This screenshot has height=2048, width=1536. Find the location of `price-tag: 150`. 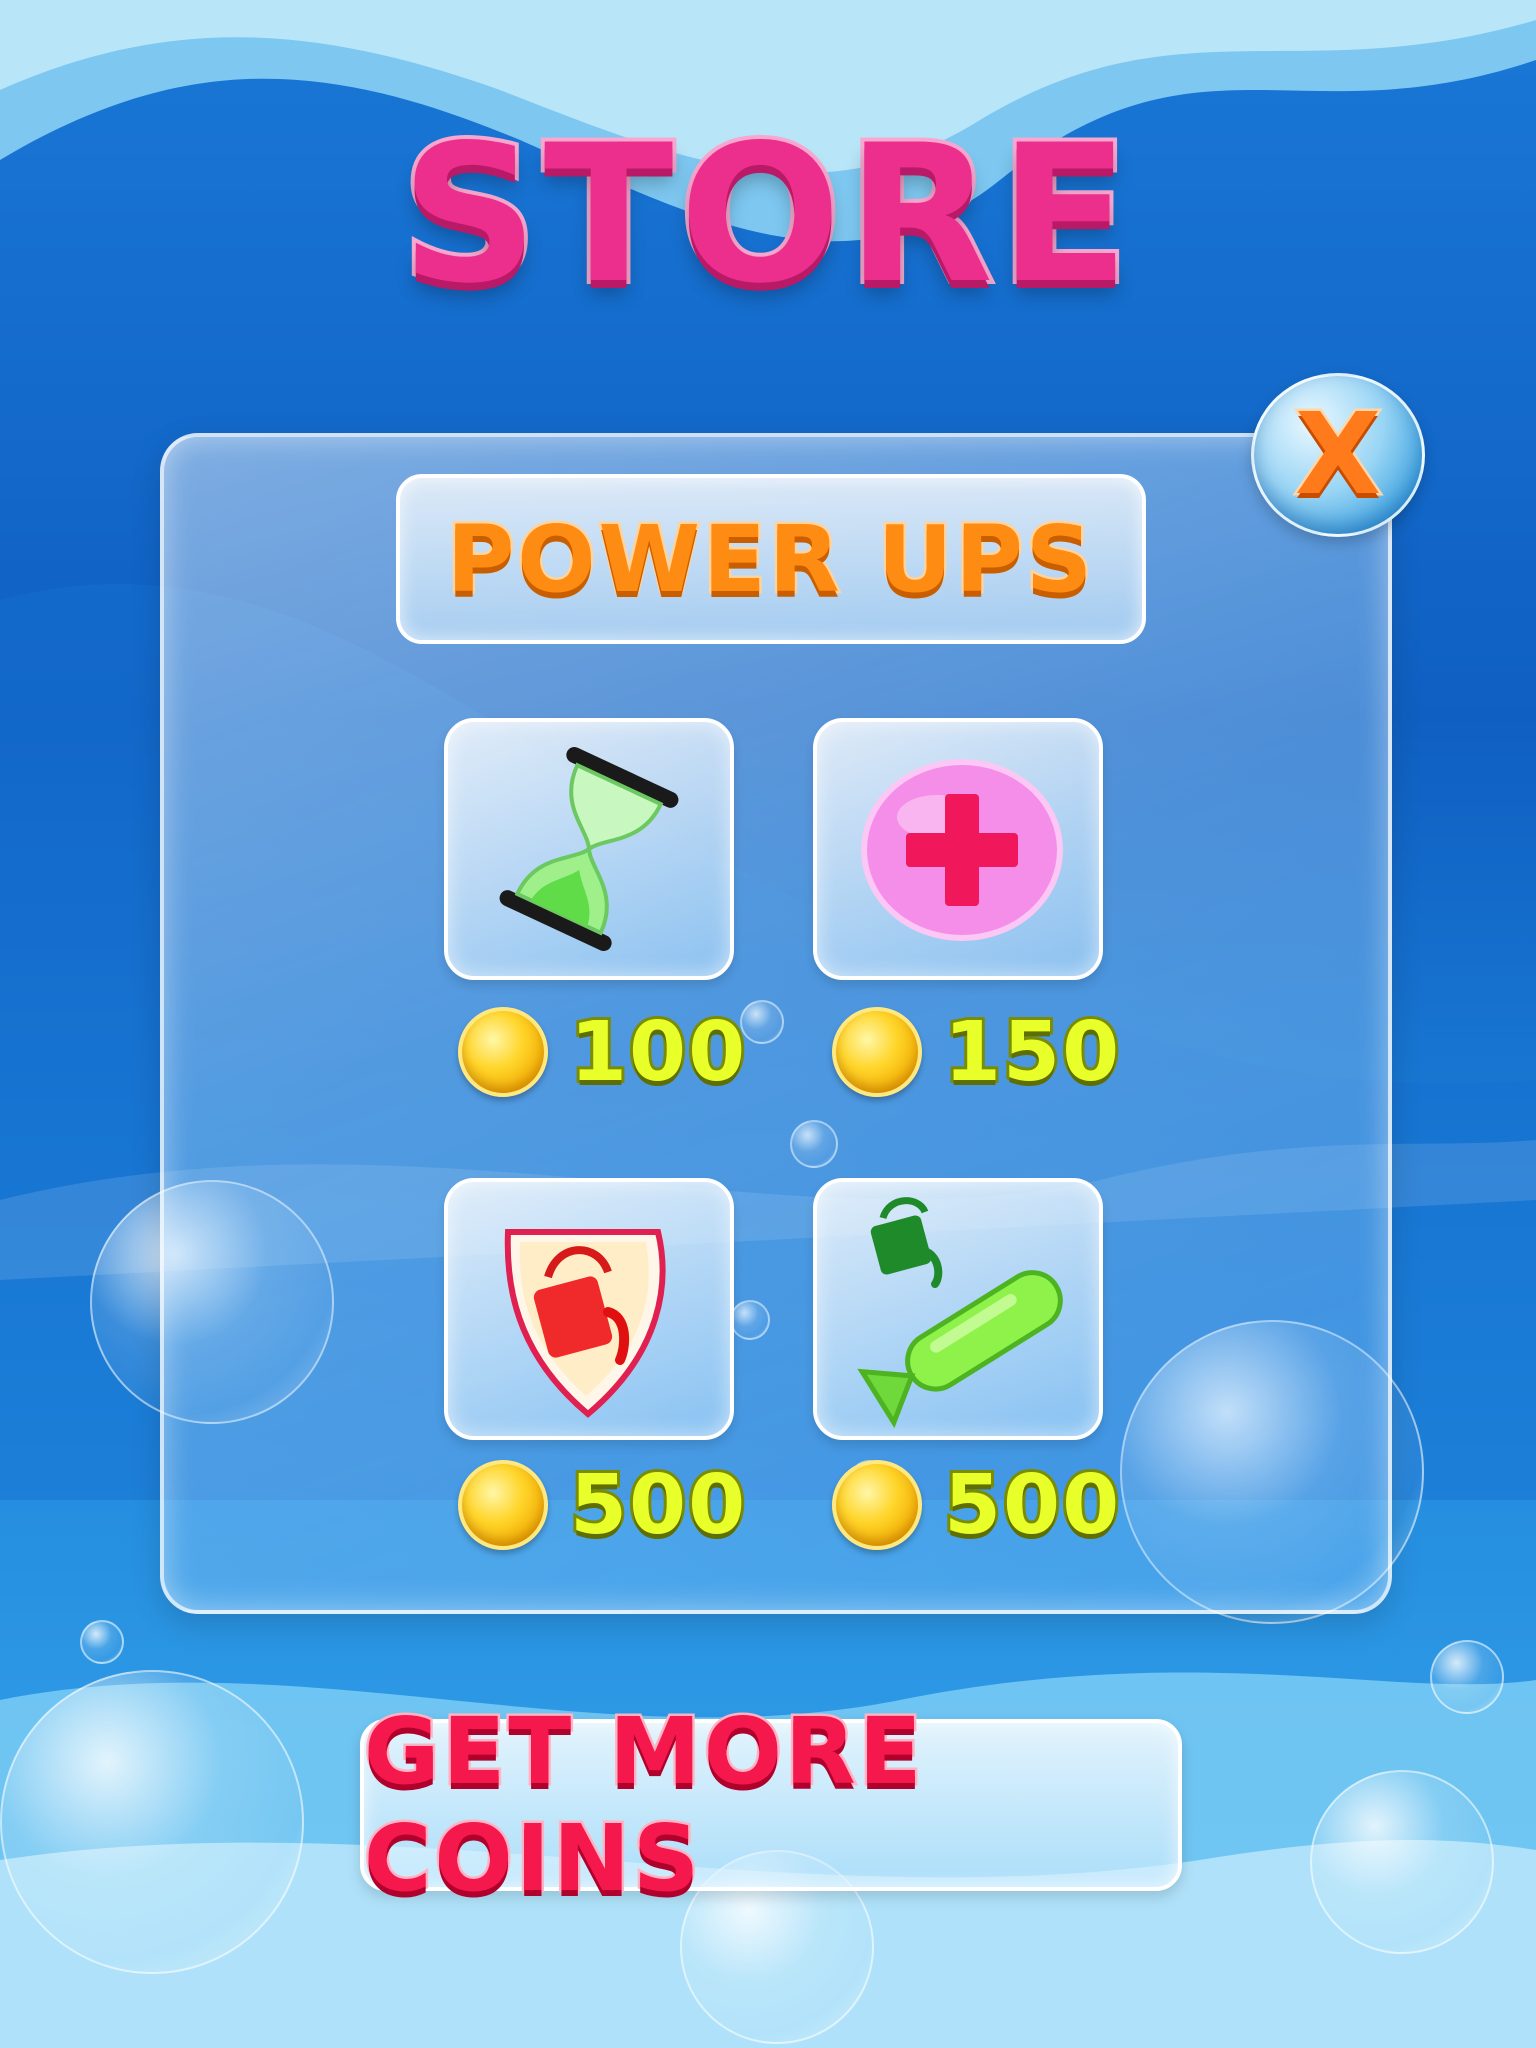

price-tag: 150 is located at coordinates (977, 1052).